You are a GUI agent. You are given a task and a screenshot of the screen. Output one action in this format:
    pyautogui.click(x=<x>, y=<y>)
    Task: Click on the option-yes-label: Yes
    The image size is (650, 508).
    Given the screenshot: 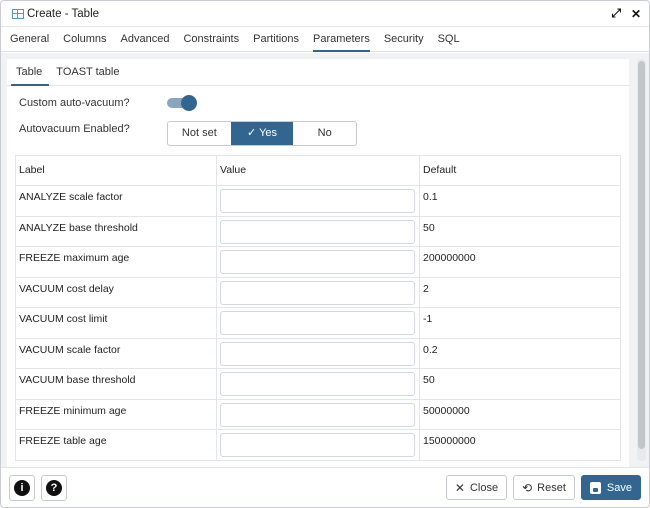 What is the action you would take?
    pyautogui.click(x=268, y=132)
    